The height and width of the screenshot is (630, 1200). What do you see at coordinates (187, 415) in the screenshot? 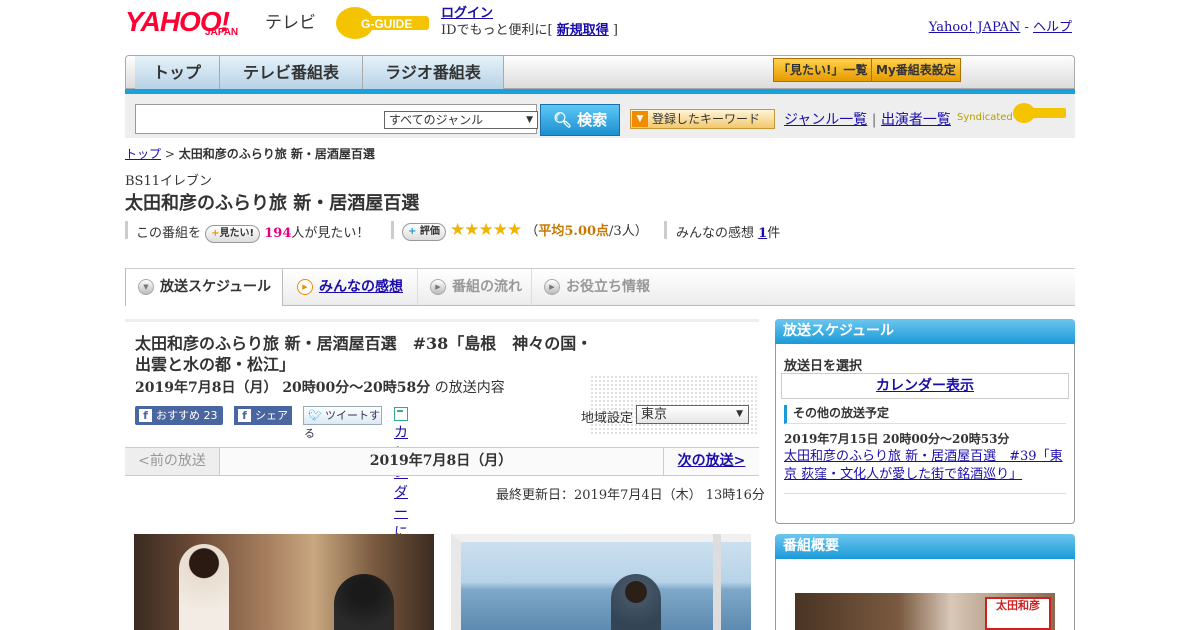
I see `recommend-label: おすすめ 23` at bounding box center [187, 415].